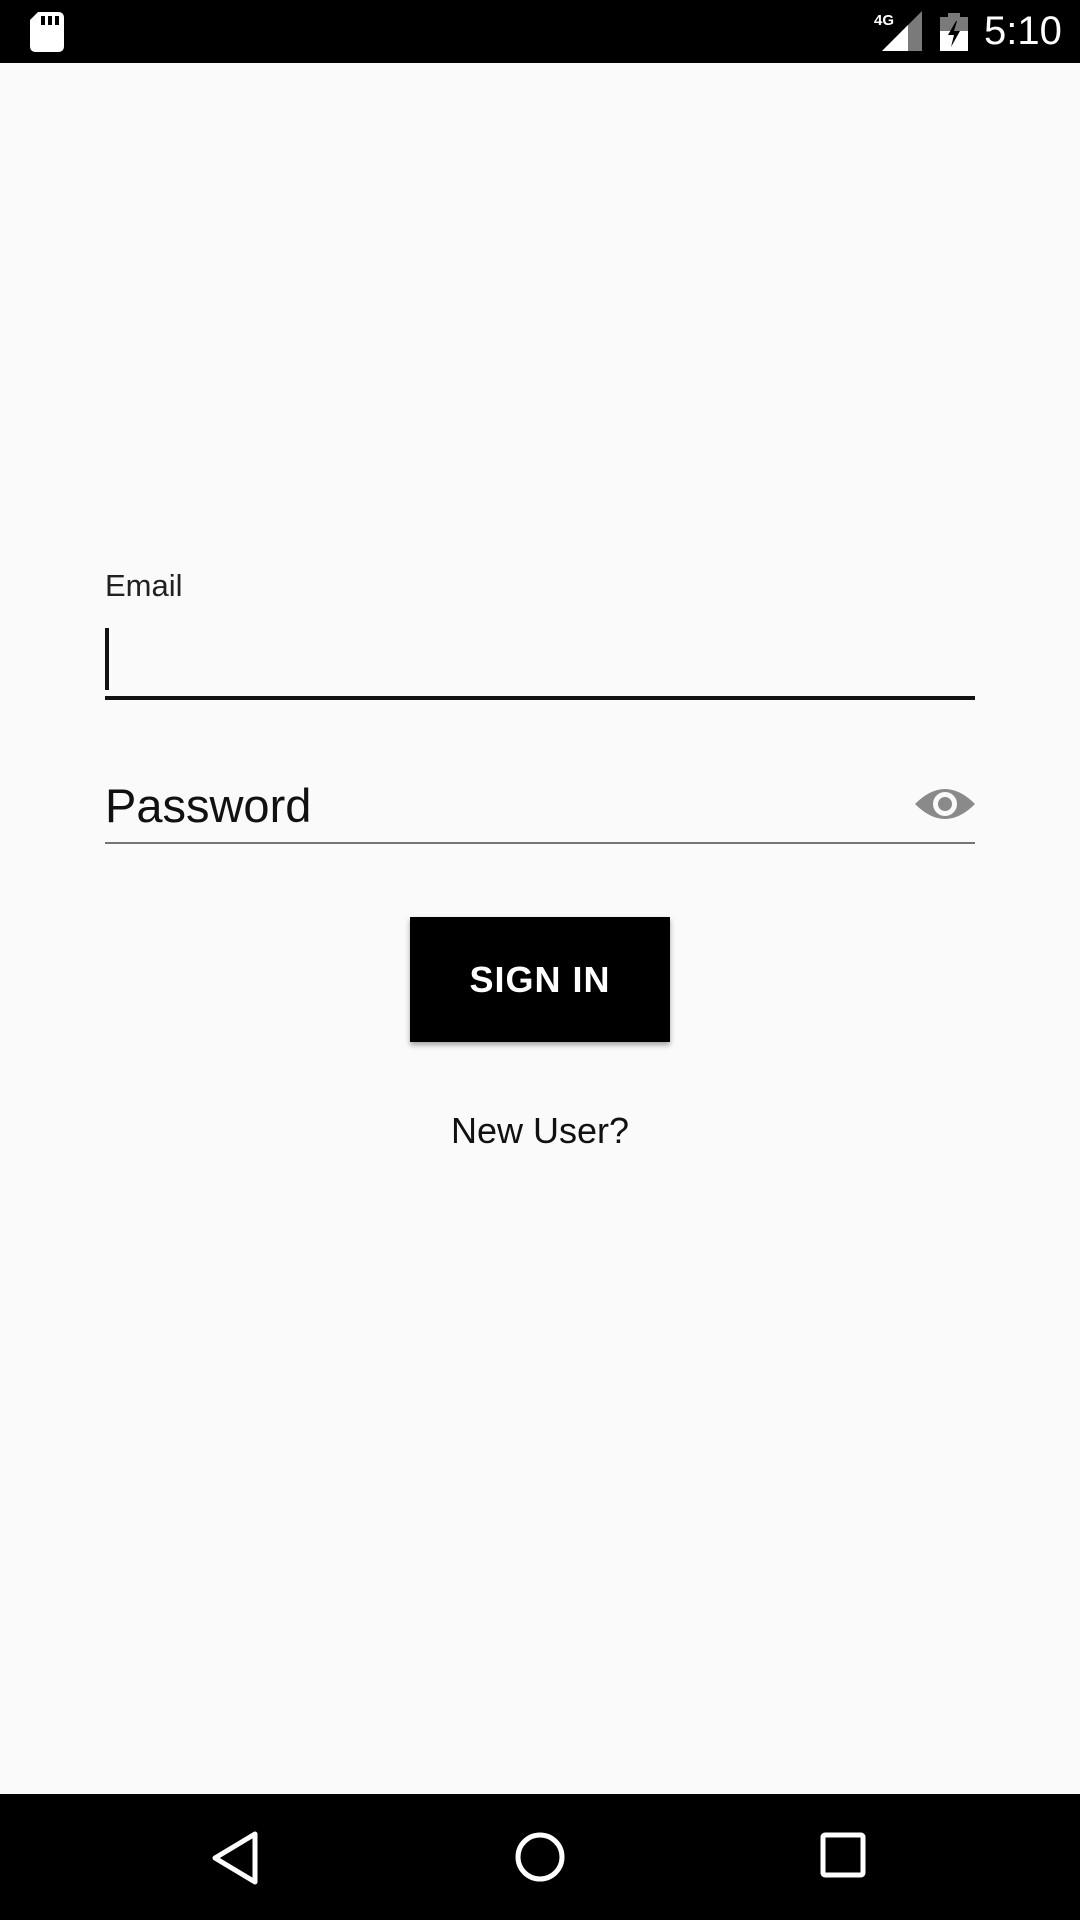 The image size is (1080, 1920). I want to click on email-label: Email, so click(144, 585).